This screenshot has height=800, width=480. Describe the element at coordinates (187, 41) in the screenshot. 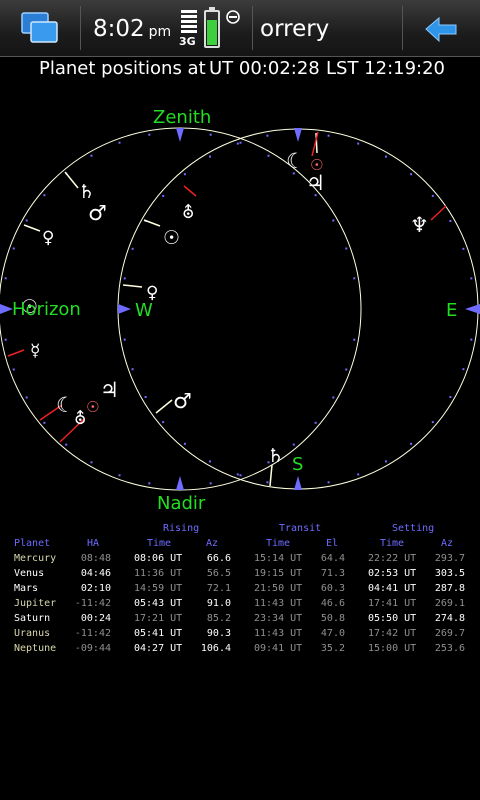

I see `network-type: 3G` at that location.